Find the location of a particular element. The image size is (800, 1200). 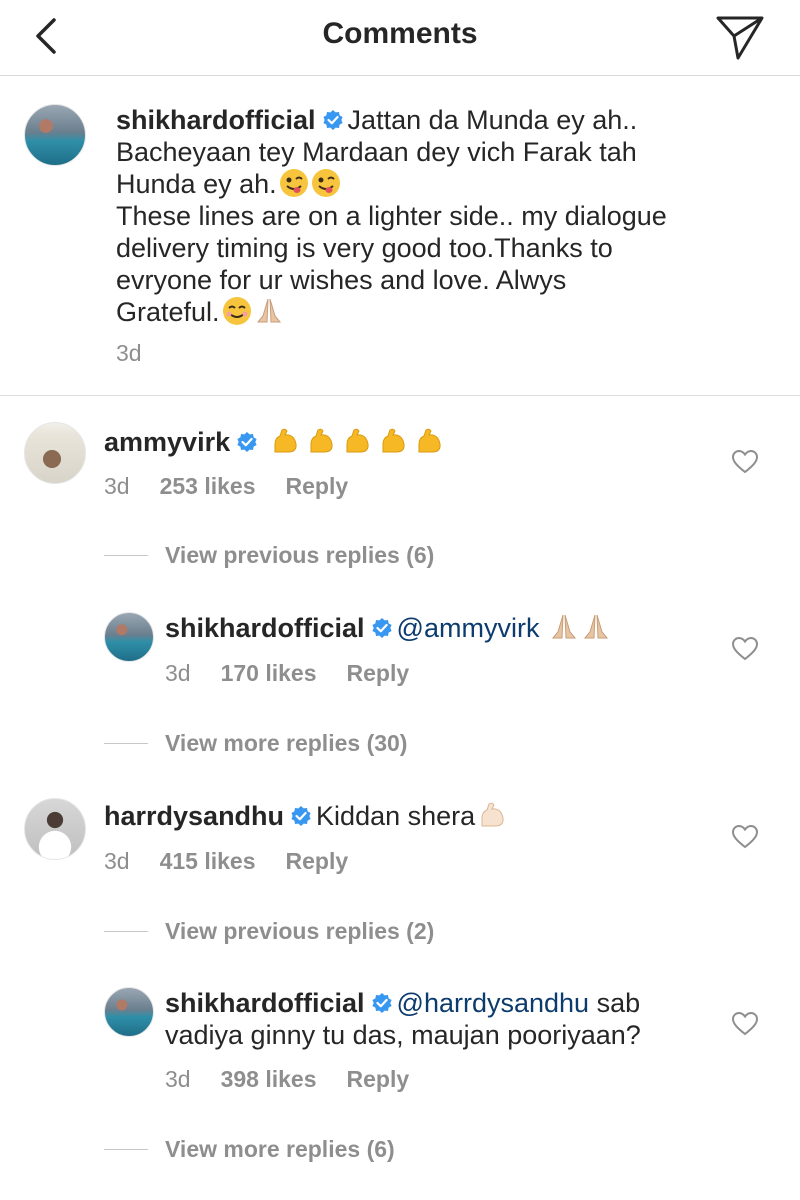

send-icon is located at coordinates (740, 36).